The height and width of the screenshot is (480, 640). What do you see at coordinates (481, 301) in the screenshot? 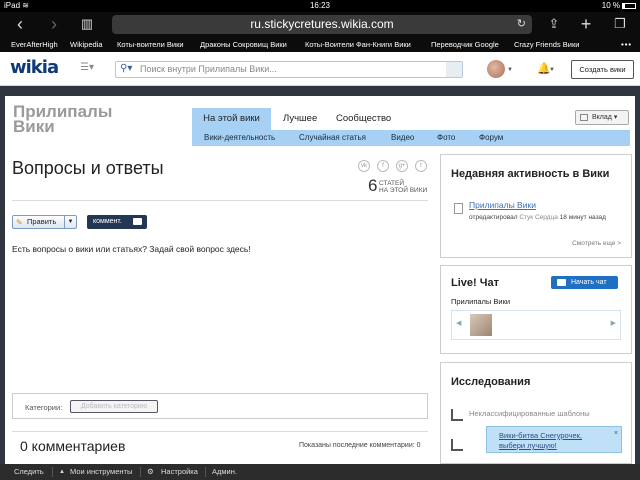
I see `chat-wiki-name: Прилипалы Вики` at bounding box center [481, 301].